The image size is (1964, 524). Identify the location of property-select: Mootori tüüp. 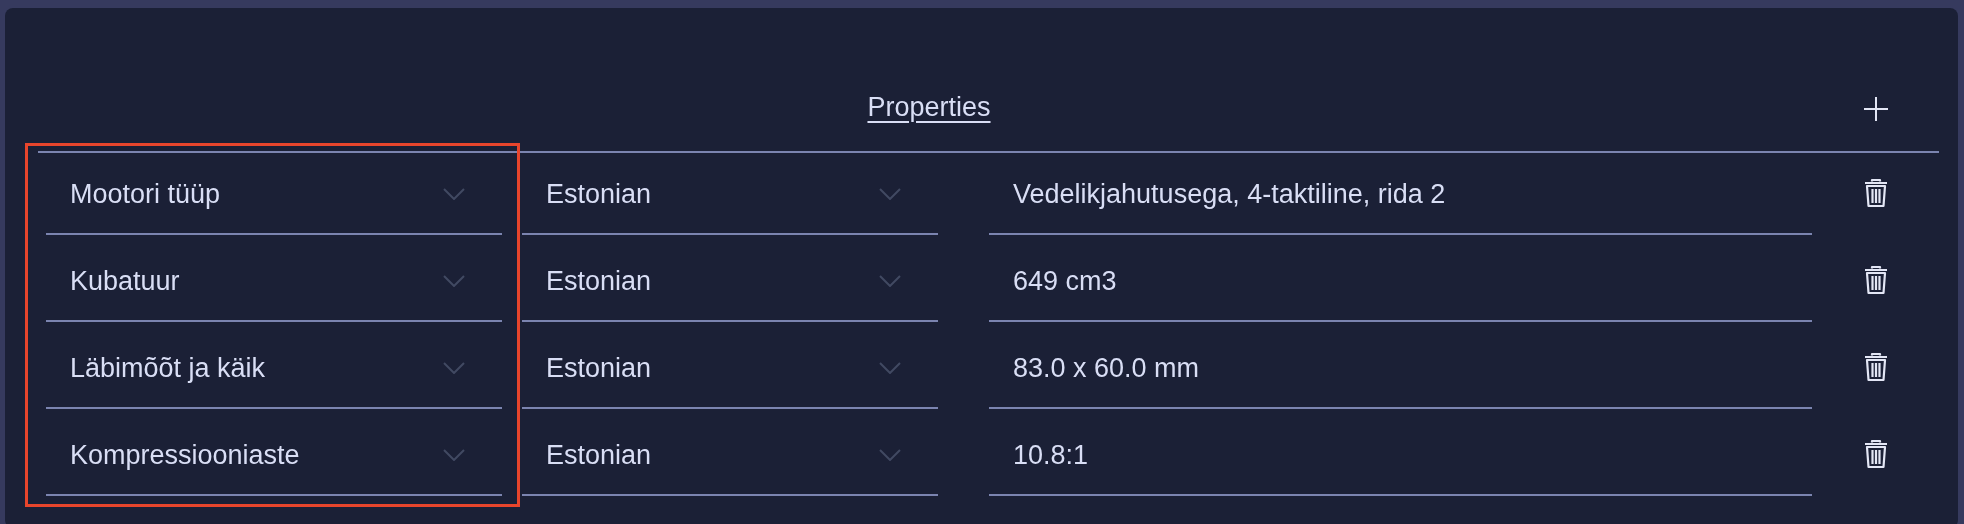
(274, 195).